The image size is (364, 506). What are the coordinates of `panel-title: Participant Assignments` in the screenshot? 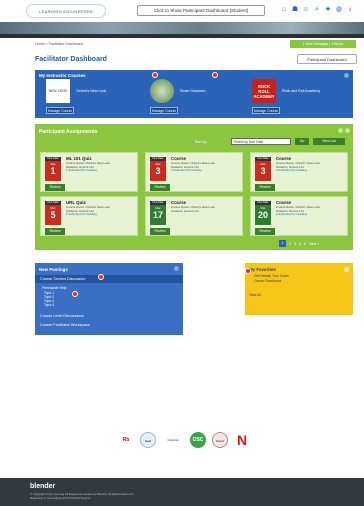 It's located at (68, 132).